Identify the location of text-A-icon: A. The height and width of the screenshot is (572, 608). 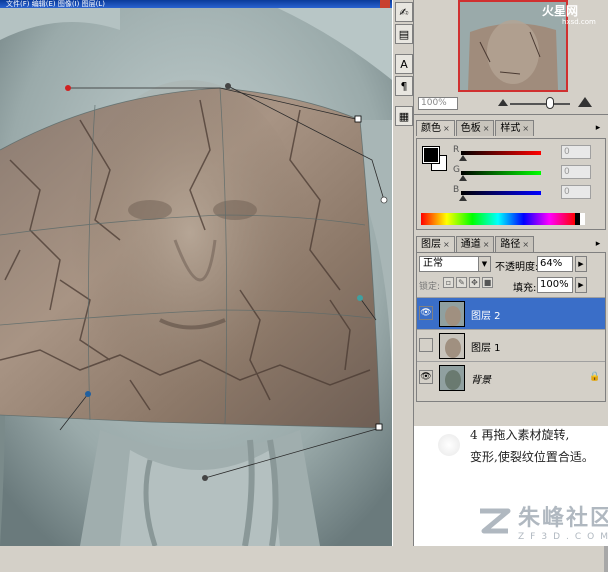
(404, 64).